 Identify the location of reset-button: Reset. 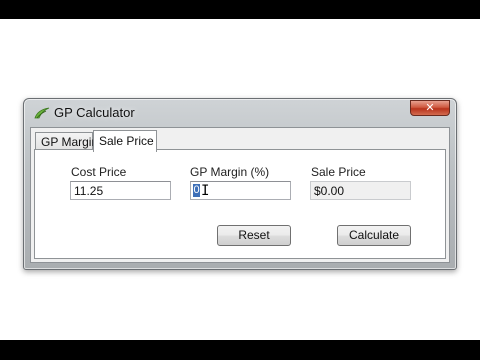
(254, 235).